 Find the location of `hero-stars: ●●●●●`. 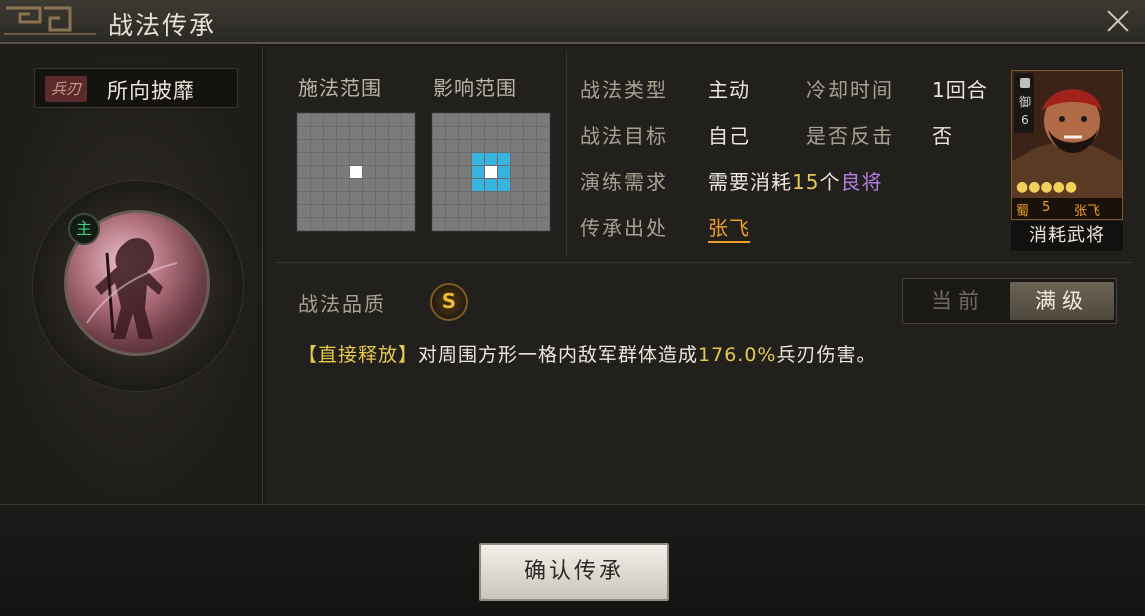

hero-stars: ●●●●● is located at coordinates (1047, 187).